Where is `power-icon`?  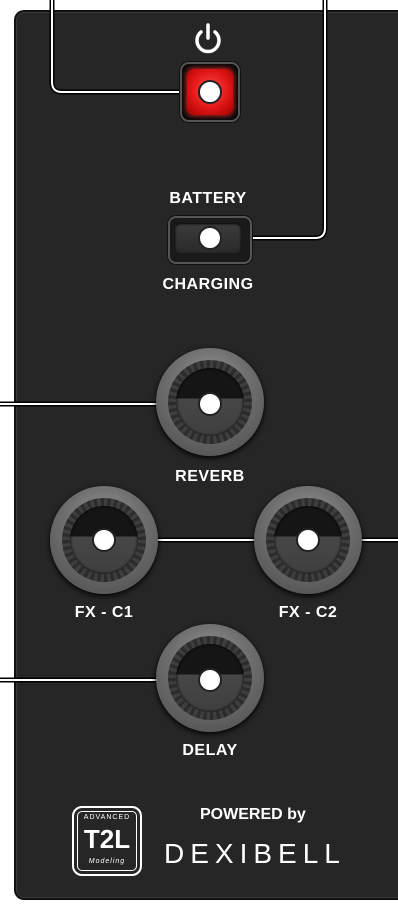 power-icon is located at coordinates (208, 38).